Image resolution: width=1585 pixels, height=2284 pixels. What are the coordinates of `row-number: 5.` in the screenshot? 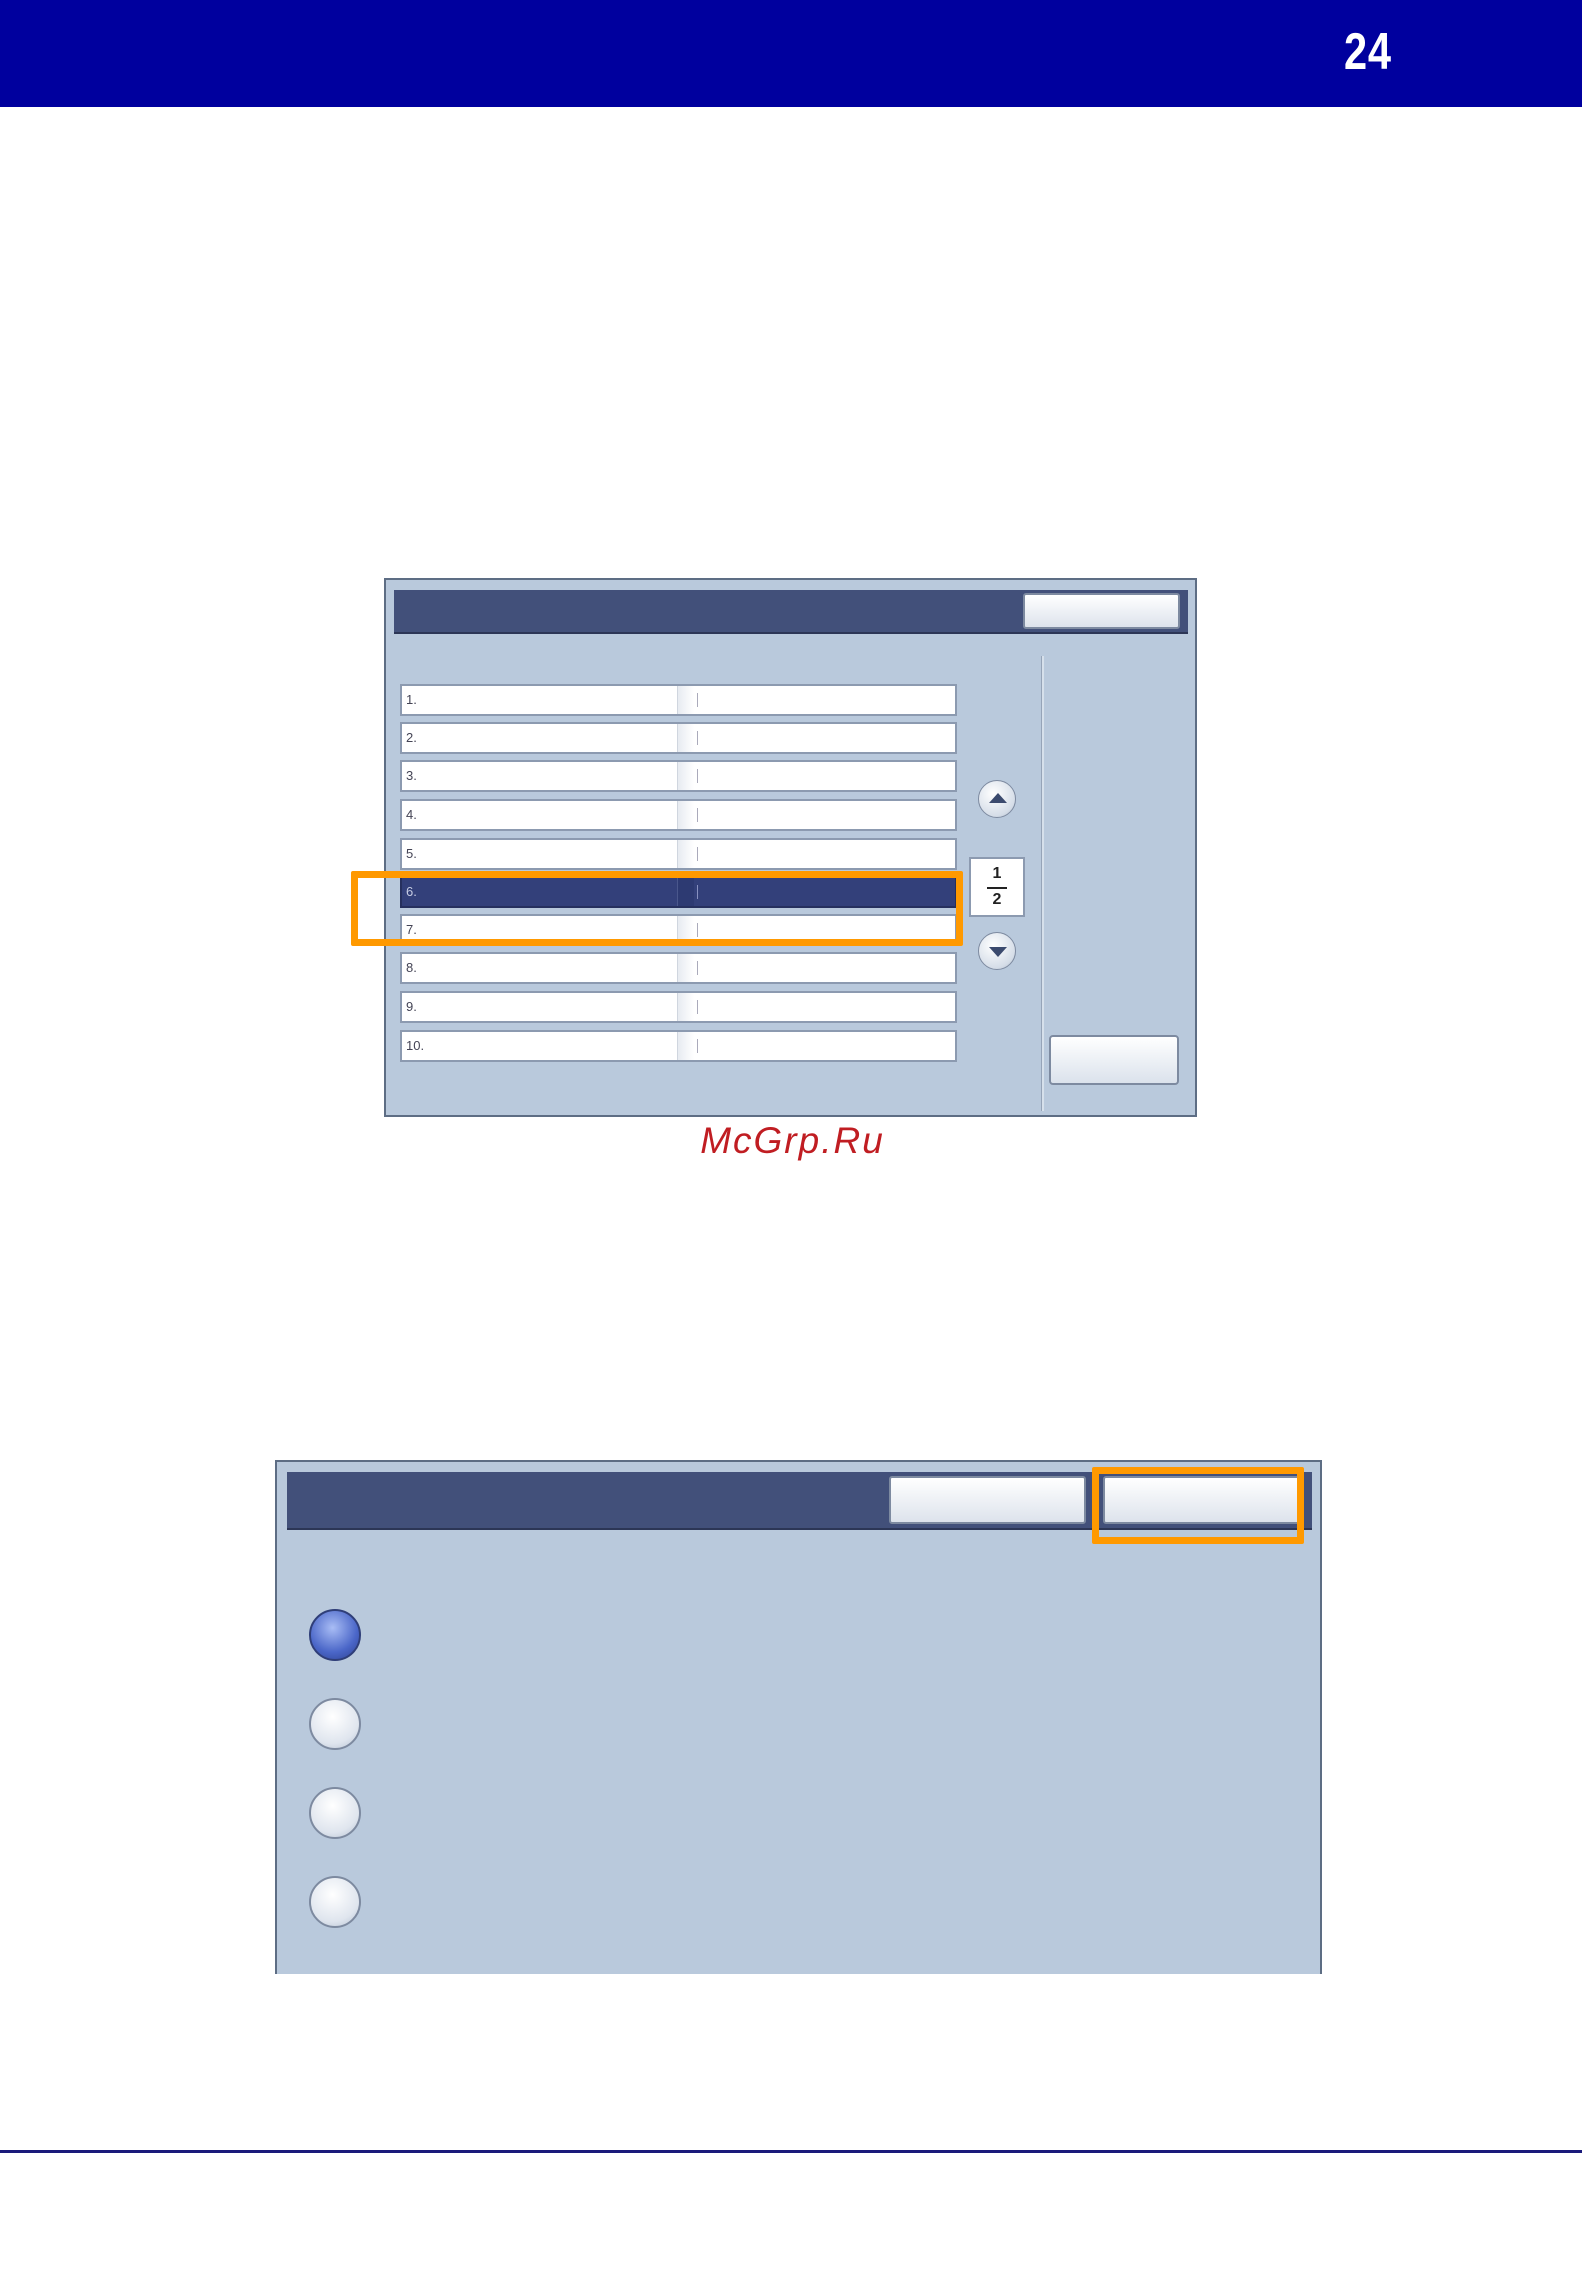 It's located at (411, 853).